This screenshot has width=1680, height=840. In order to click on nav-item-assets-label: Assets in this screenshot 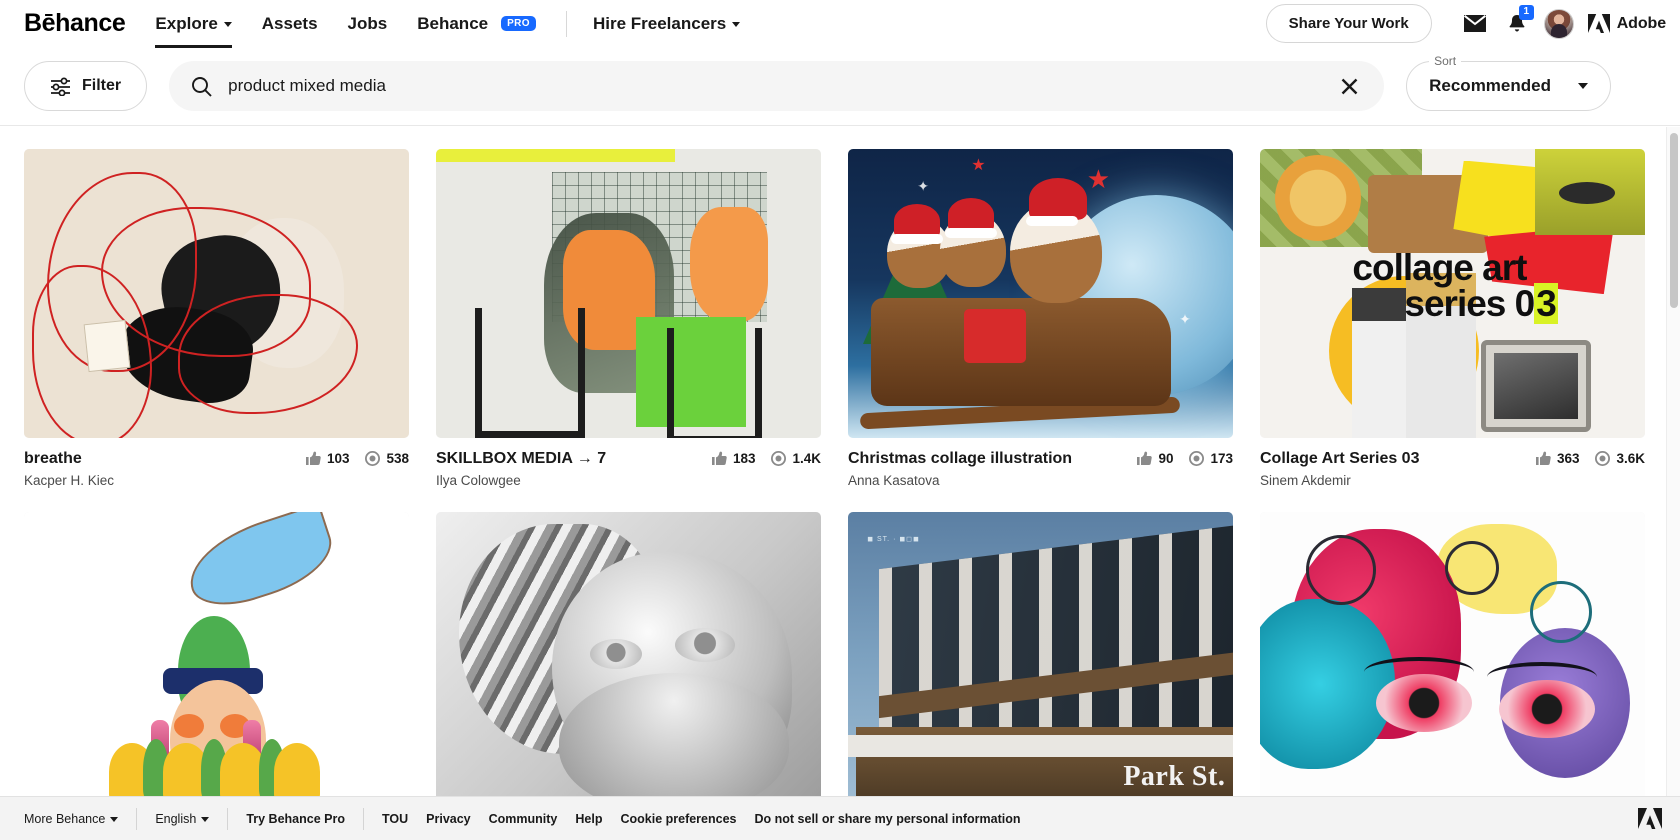, I will do `click(289, 23)`.